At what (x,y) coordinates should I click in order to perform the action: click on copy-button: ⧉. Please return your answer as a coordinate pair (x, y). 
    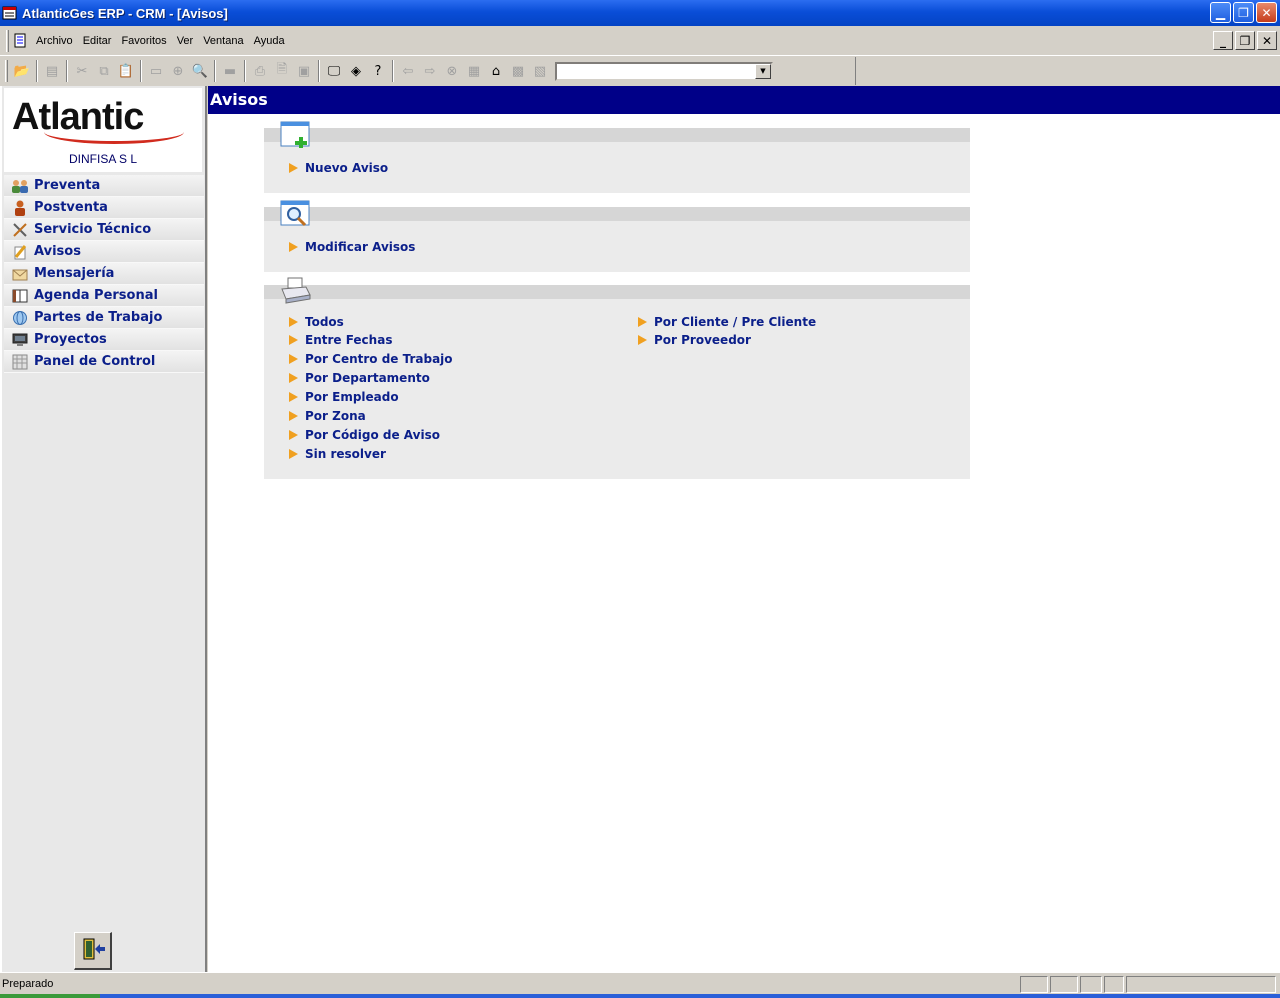
    Looking at the image, I should click on (104, 71).